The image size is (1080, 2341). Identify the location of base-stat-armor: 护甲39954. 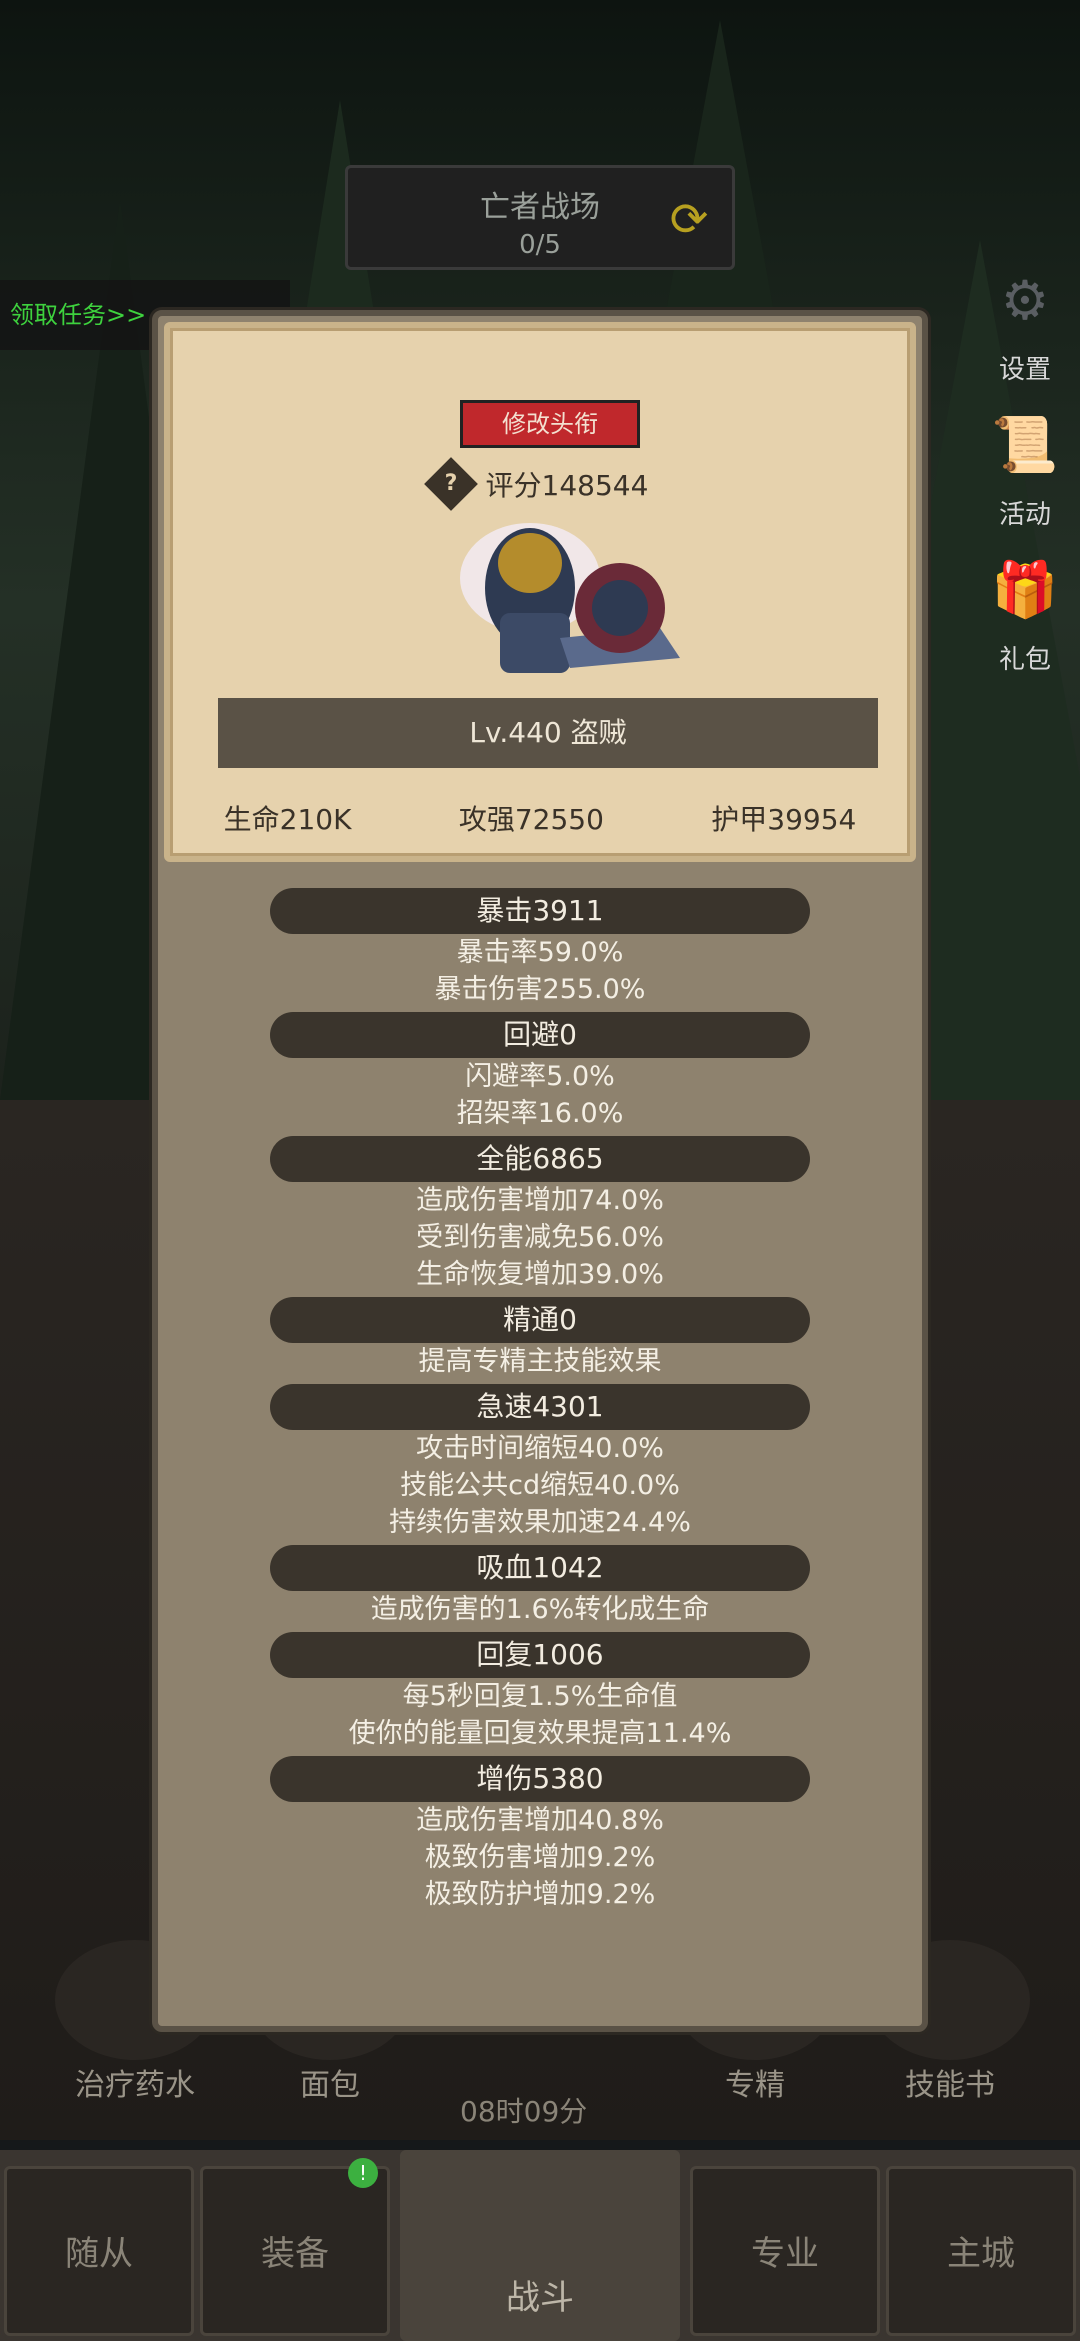
(784, 819).